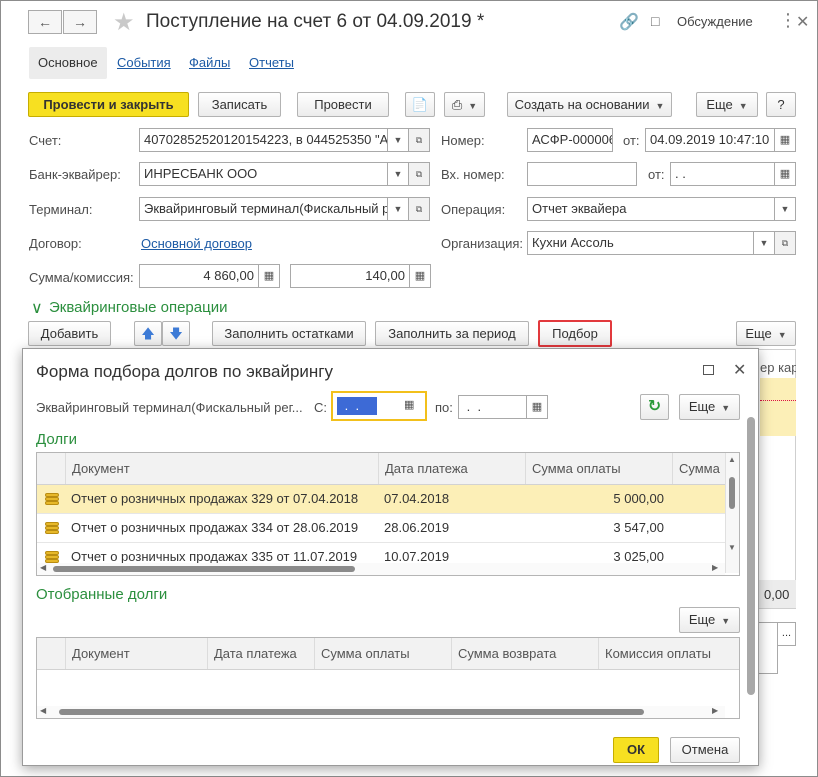 The image size is (818, 777). What do you see at coordinates (379, 406) in the screenshot?
I see `from-date-field: . . ▦` at bounding box center [379, 406].